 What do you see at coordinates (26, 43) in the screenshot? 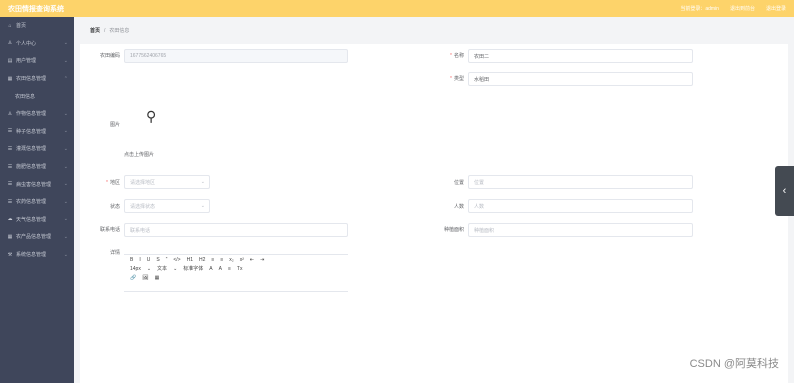
I see `sidebar-item-label: 个人中心` at bounding box center [26, 43].